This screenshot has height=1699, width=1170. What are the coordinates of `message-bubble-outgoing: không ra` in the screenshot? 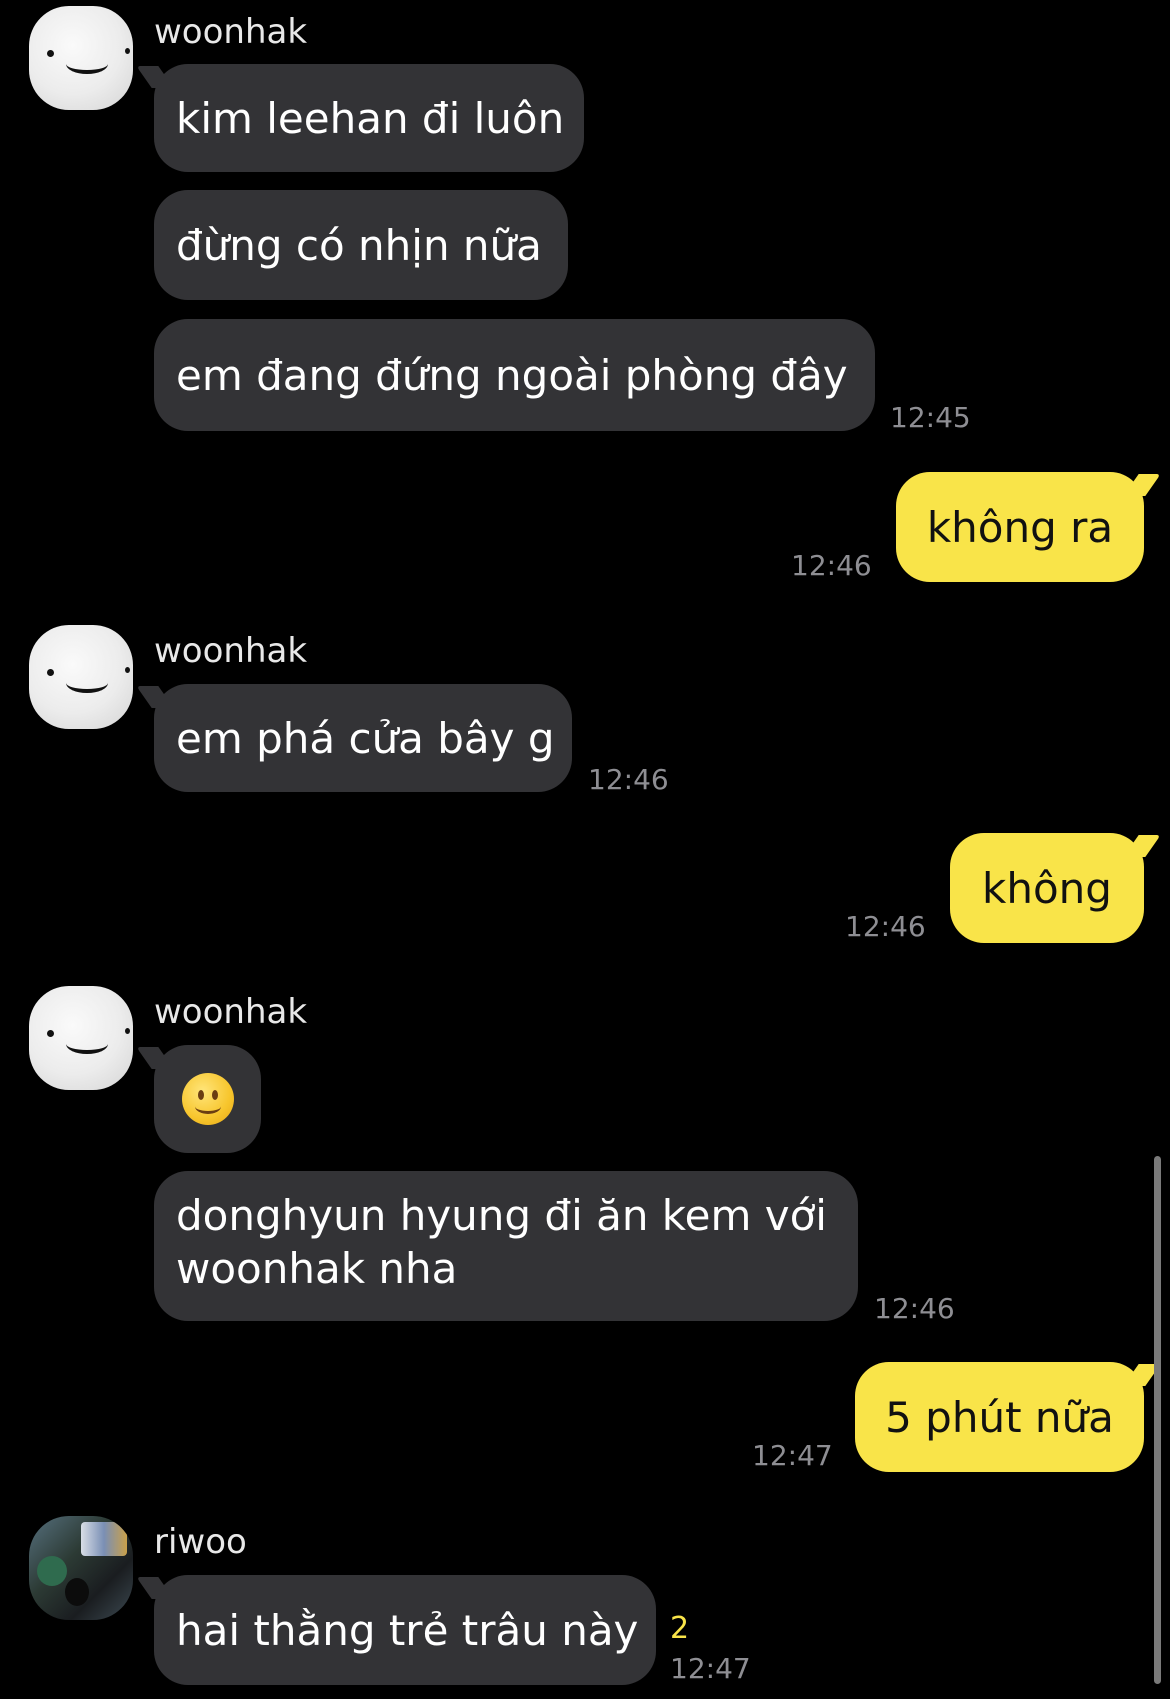 It's located at (1020, 527).